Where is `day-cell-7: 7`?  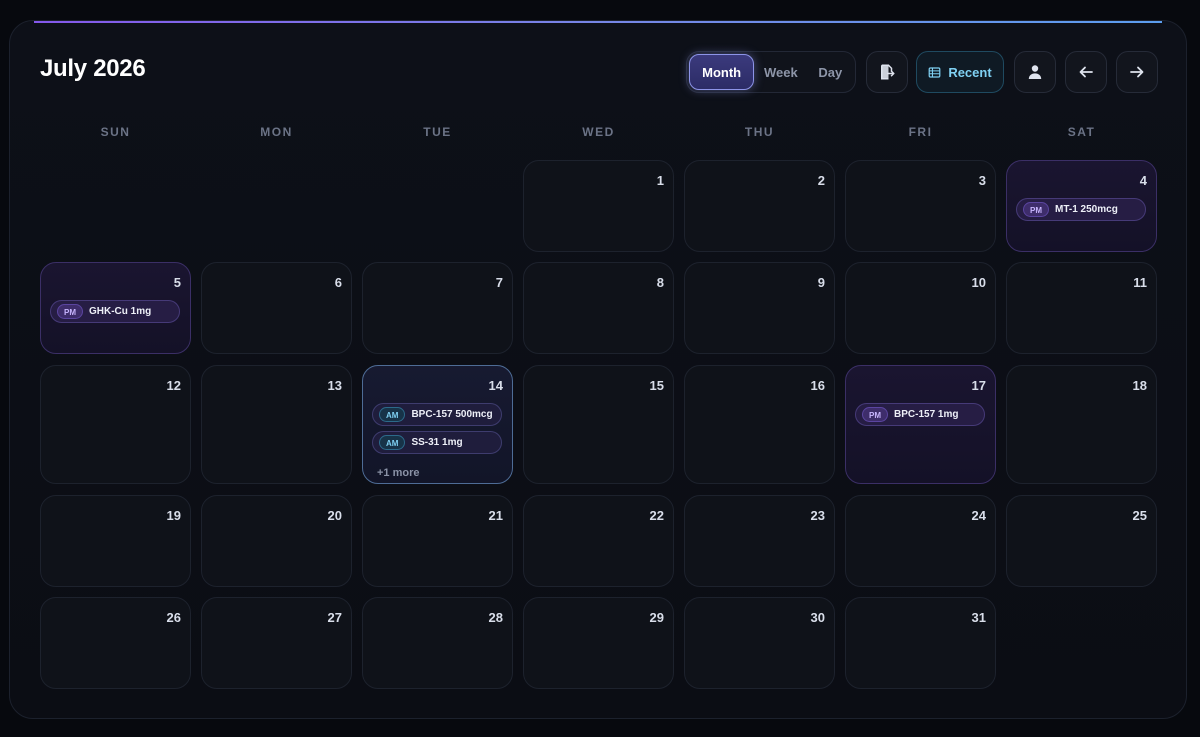 day-cell-7: 7 is located at coordinates (437, 308).